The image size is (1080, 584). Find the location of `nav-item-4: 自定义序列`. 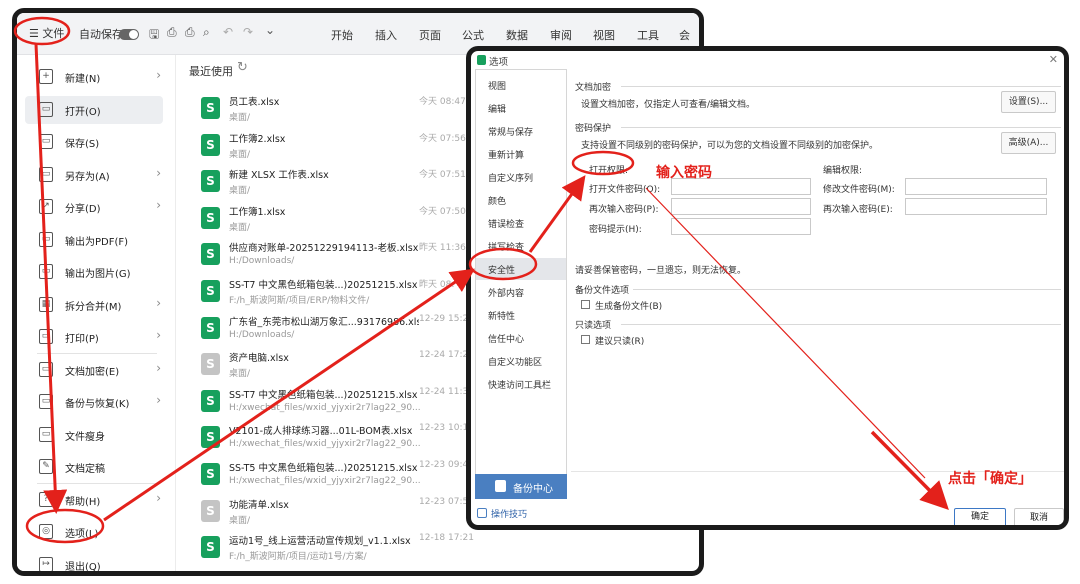

nav-item-4: 自定义序列 is located at coordinates (521, 177).